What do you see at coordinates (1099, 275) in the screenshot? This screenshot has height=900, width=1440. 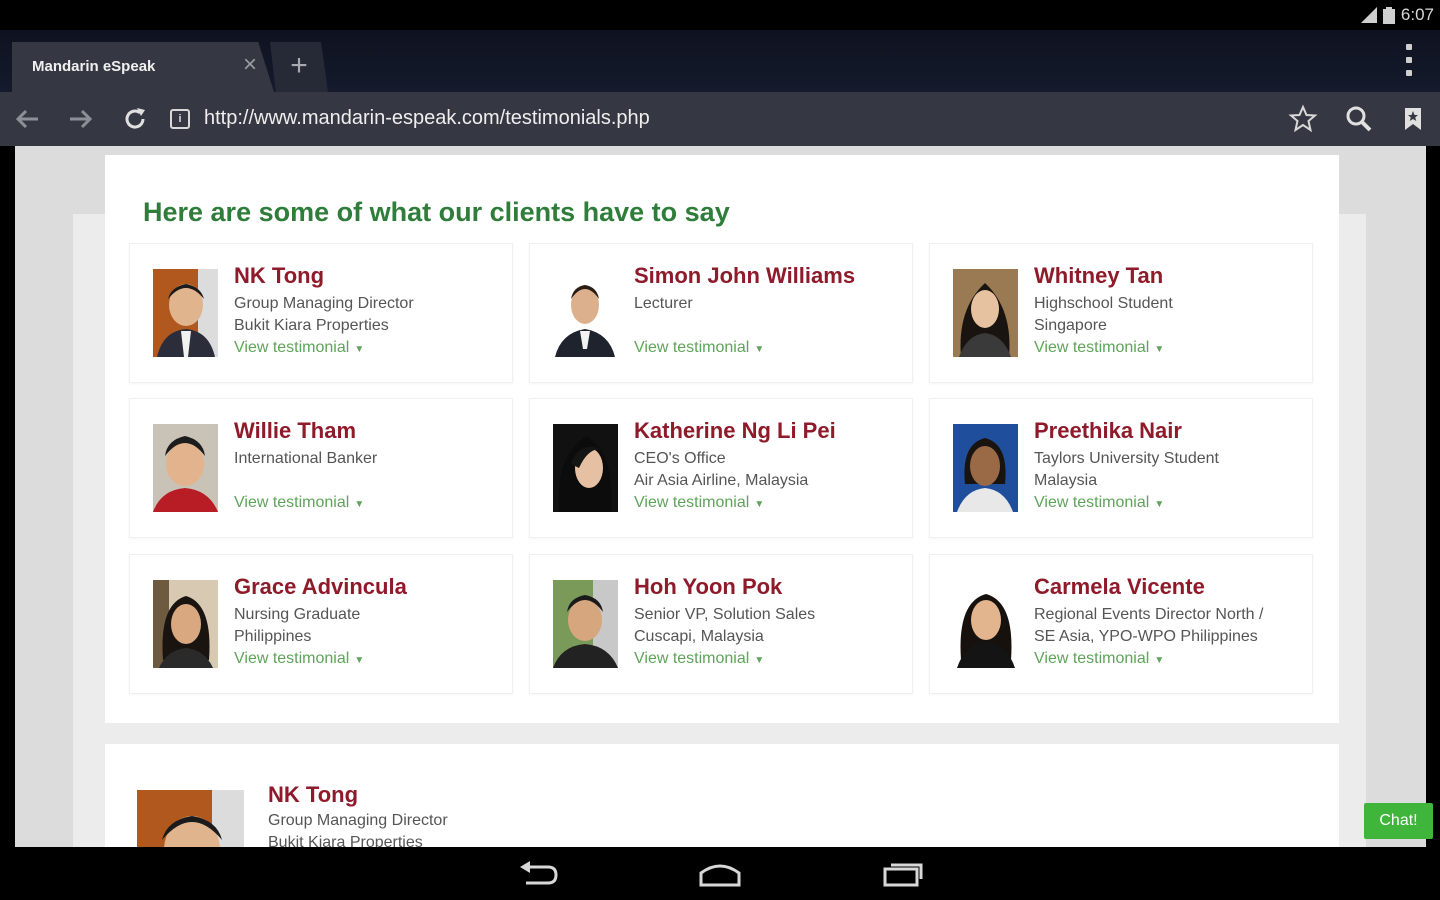 I see `testimonial-name: Whitney Tan` at bounding box center [1099, 275].